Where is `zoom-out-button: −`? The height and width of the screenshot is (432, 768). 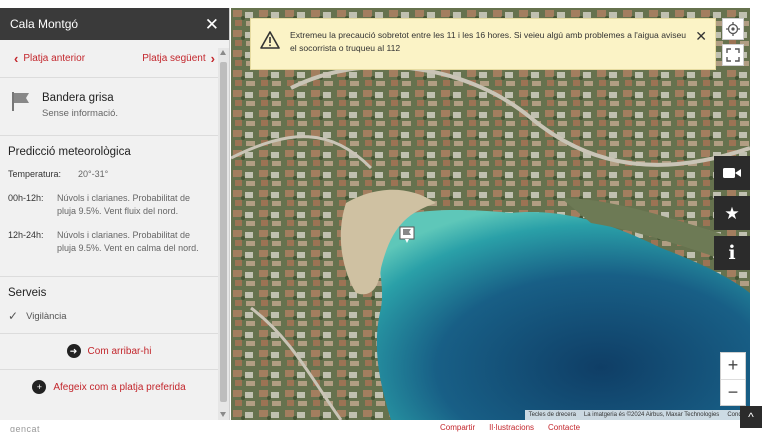 zoom-out-button: − is located at coordinates (733, 393).